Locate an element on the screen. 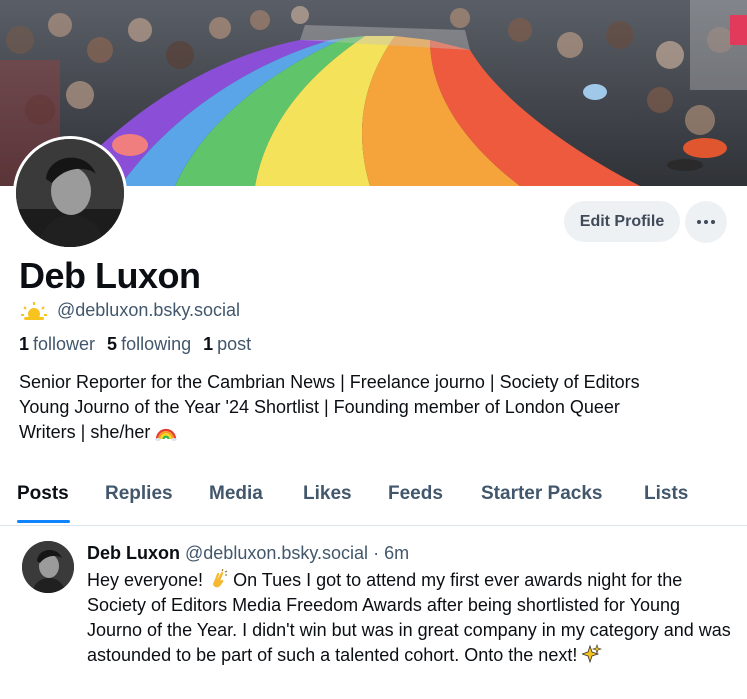 This screenshot has height=699, width=747. post-author-handle: @debluxon.bsky.social is located at coordinates (276, 553).